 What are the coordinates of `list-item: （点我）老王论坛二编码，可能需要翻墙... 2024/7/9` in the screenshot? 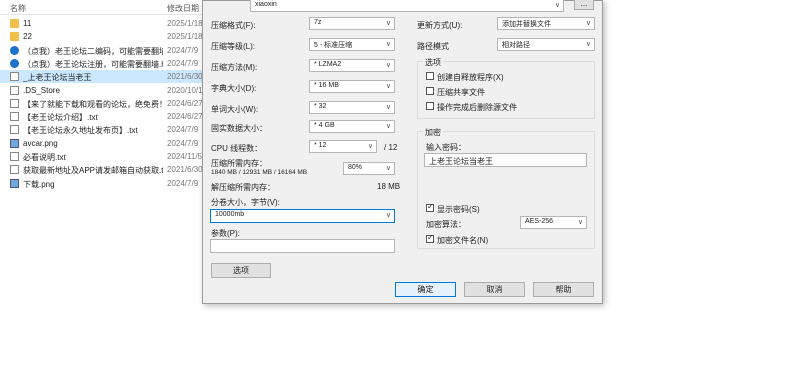 It's located at (102, 50).